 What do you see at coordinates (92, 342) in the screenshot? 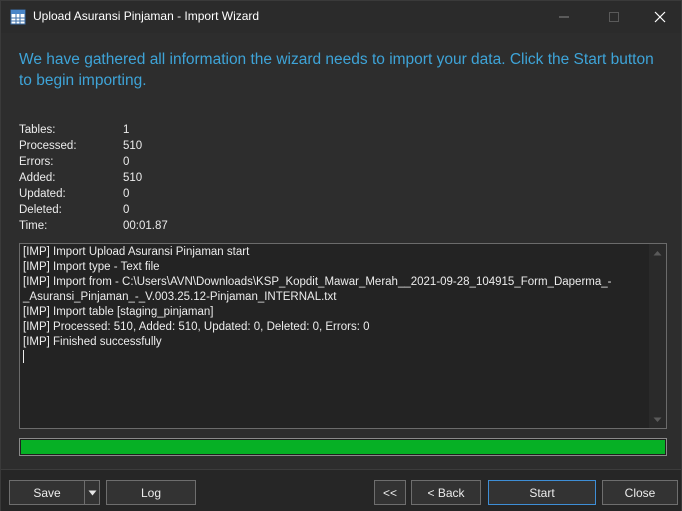
I see `log-line: [IMP] Finished successfully` at bounding box center [92, 342].